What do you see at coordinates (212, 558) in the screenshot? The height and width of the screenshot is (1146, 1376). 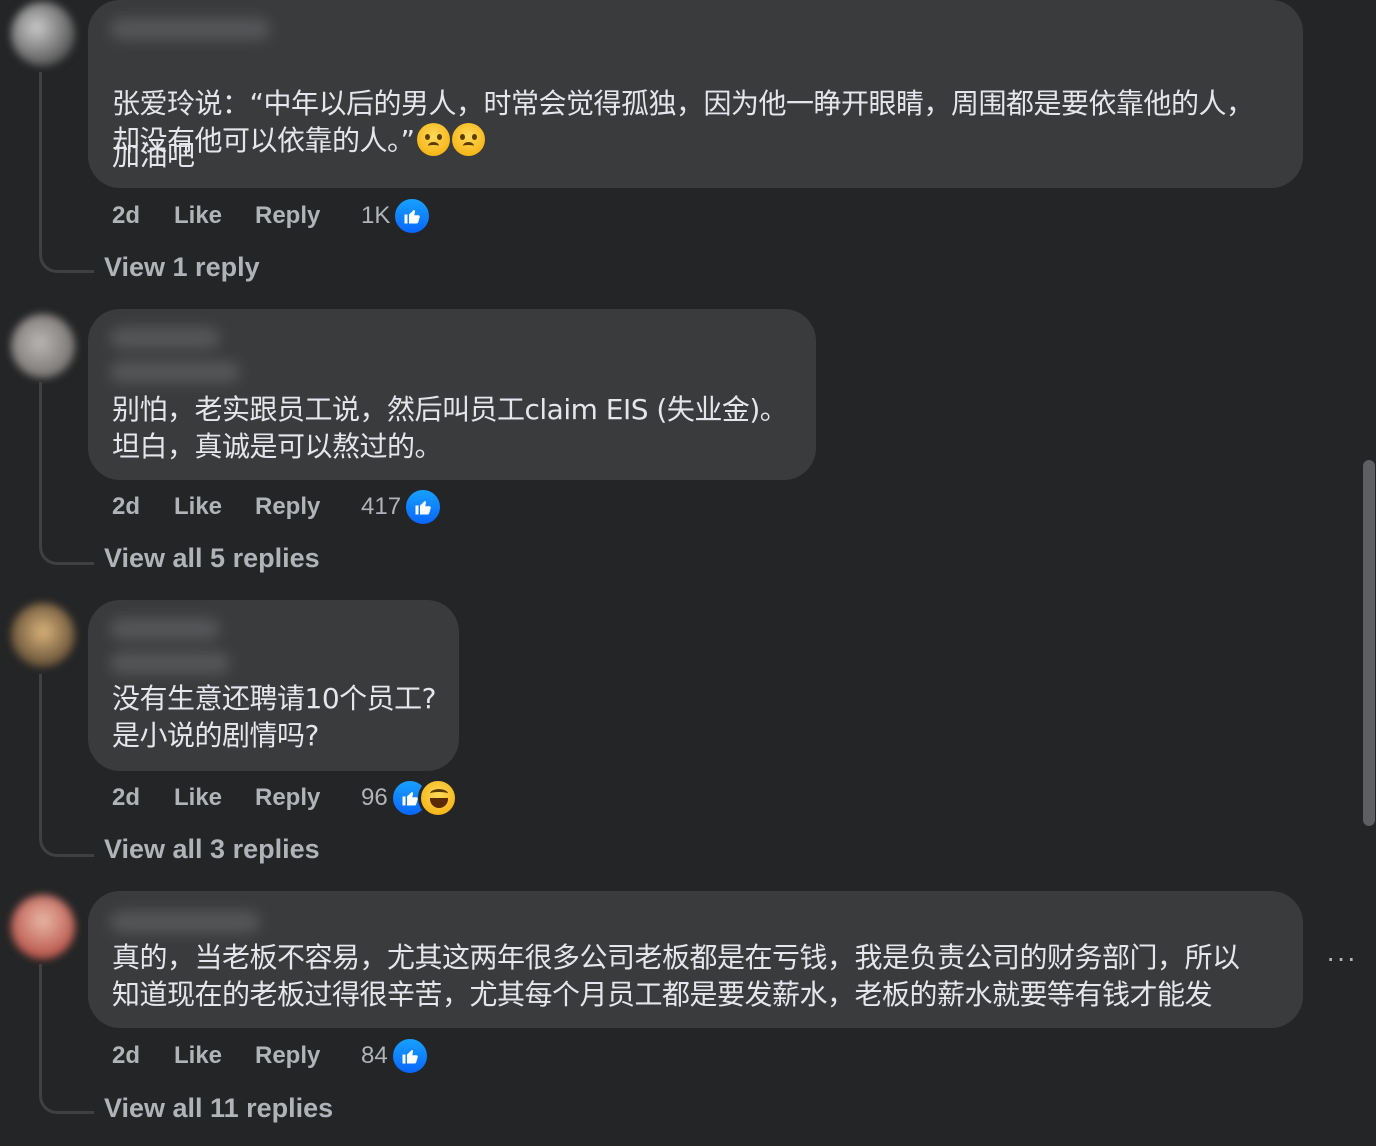 I see `view-replies-link: View all 5 replies` at bounding box center [212, 558].